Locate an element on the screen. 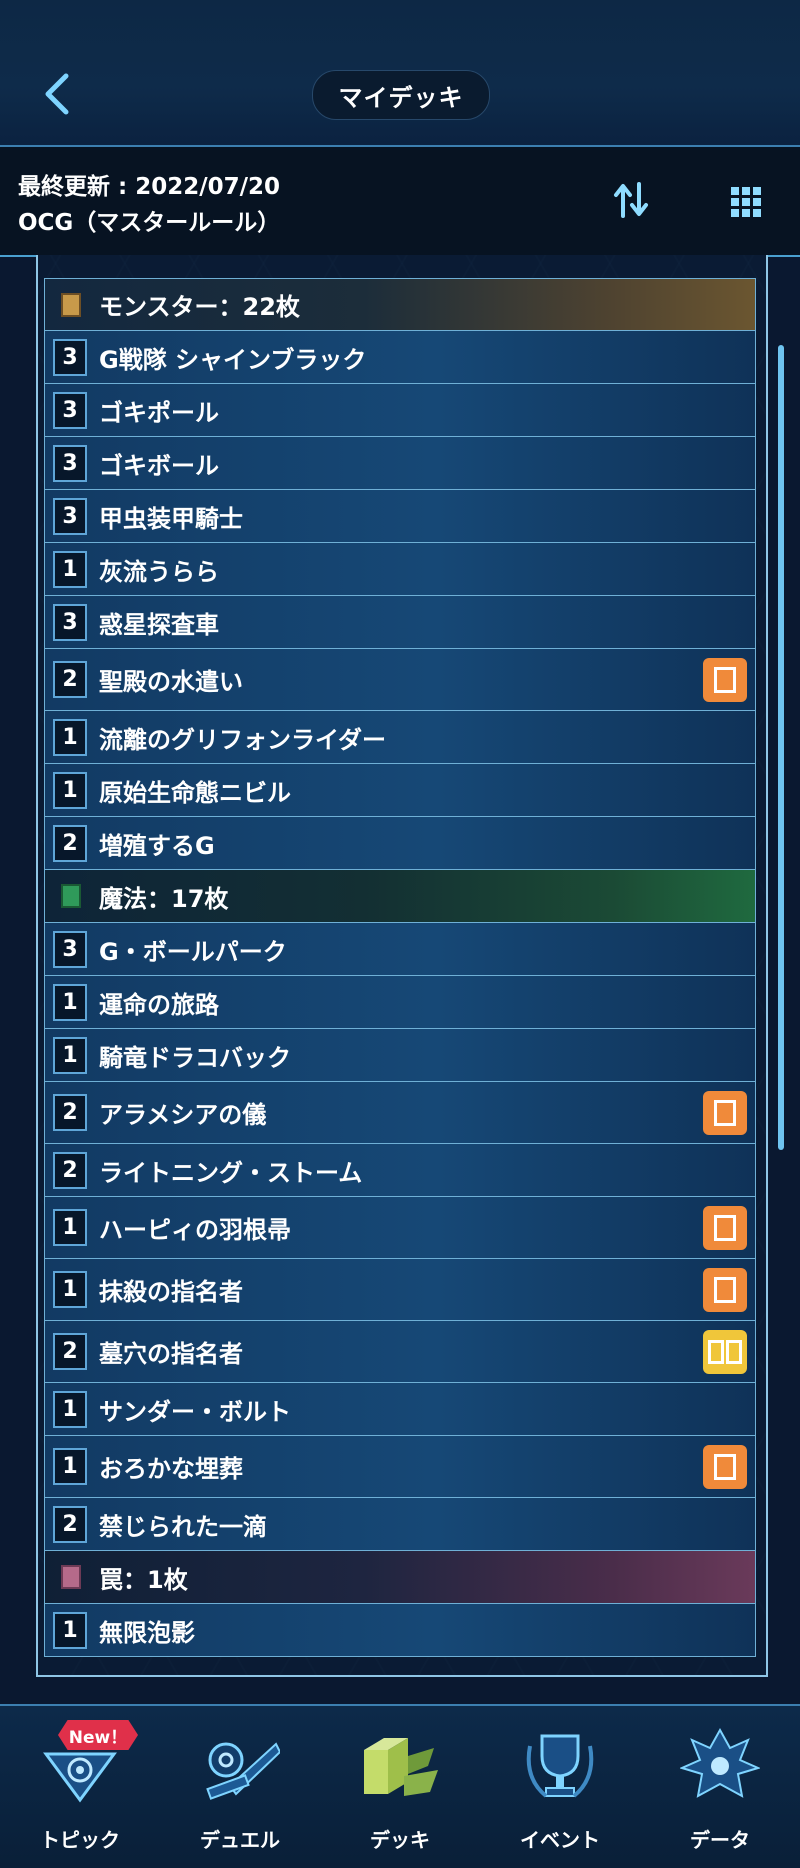 Image resolution: width=800 pixels, height=1868 pixels. card-name: 騎竜ドラコバック is located at coordinates (195, 1057).